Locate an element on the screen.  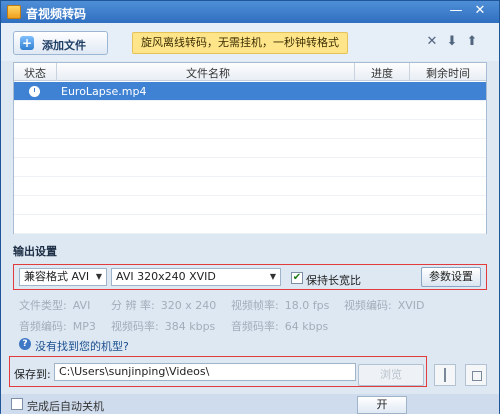
info-frame-rate: 视频帧率: 18.0 fps is located at coordinates (280, 305).